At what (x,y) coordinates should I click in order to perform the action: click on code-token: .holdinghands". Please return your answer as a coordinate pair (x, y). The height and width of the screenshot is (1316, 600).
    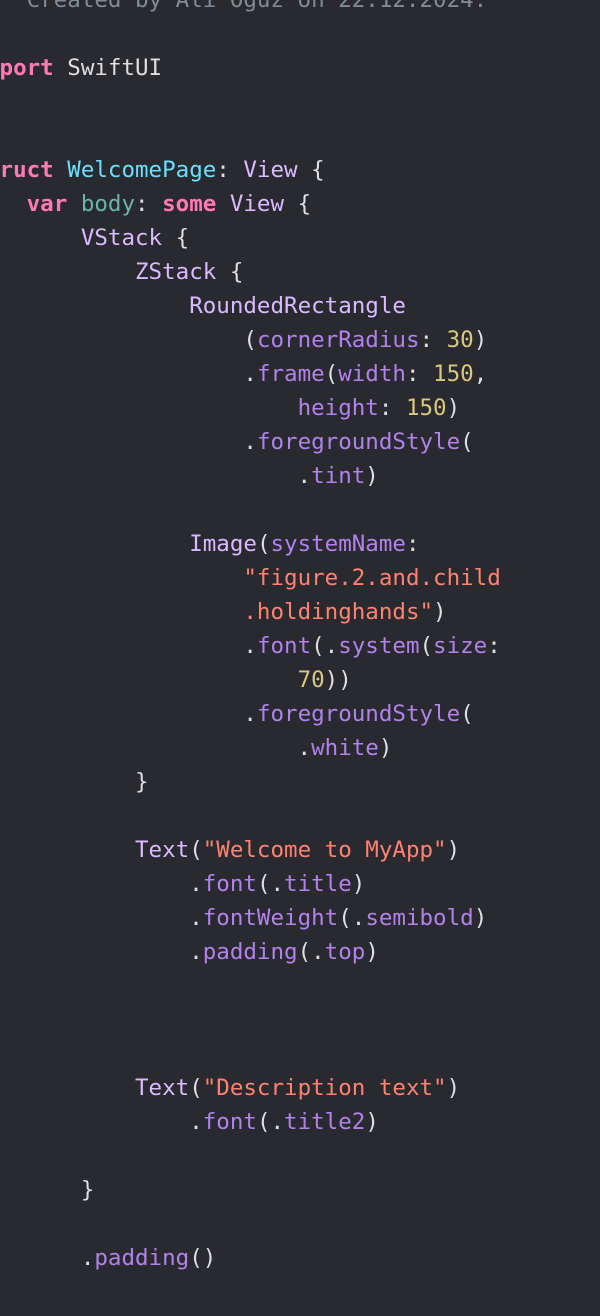
    Looking at the image, I should click on (338, 612).